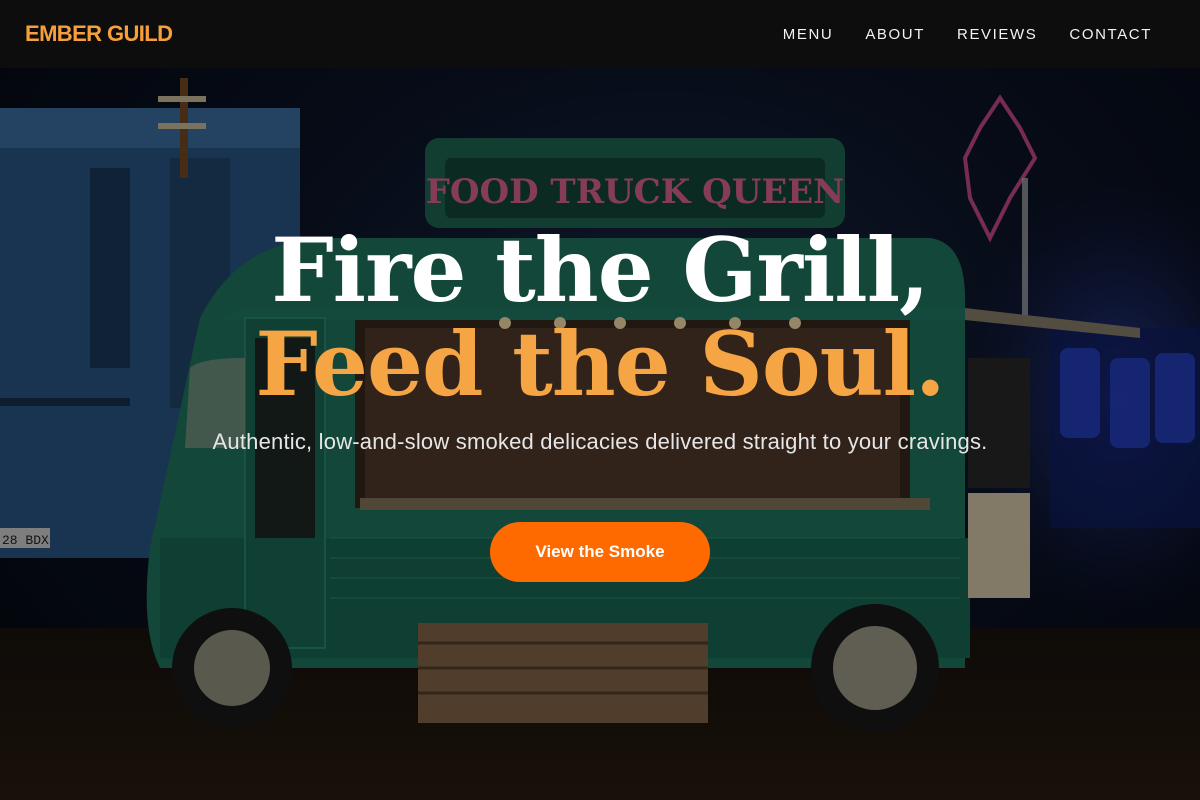  I want to click on view-the-smoke-button: View the Smoke, so click(600, 552).